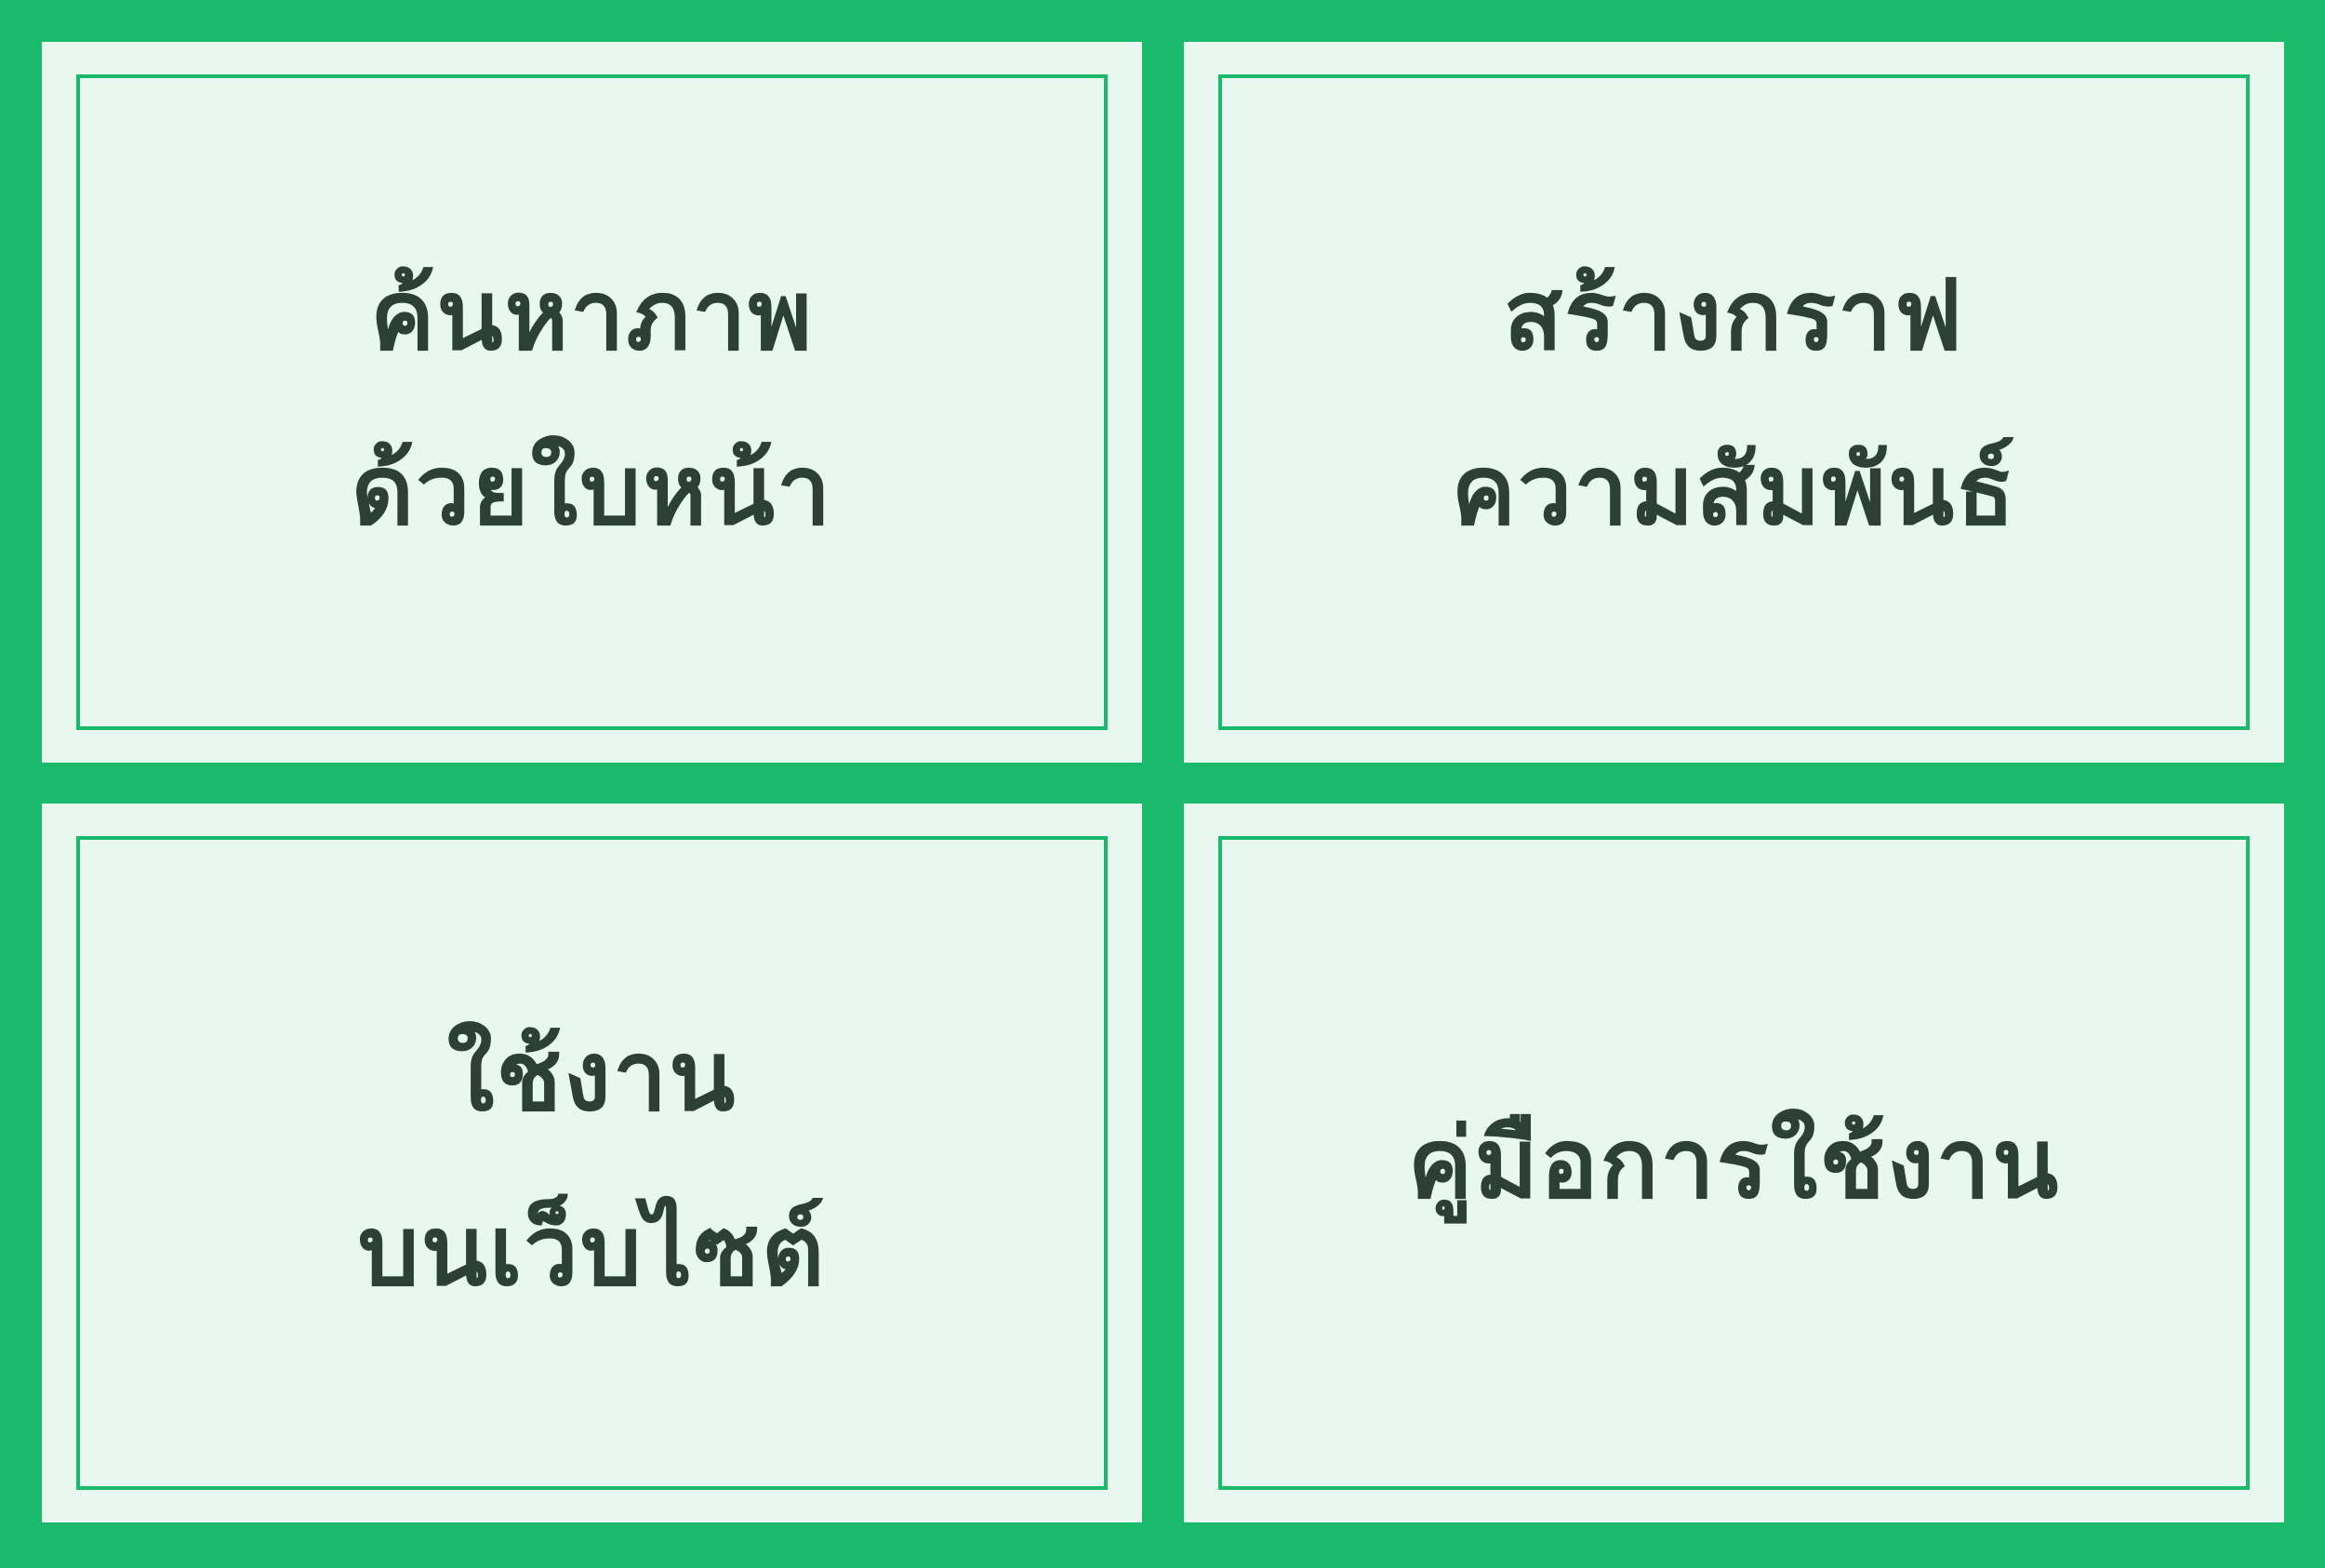  What do you see at coordinates (1734, 490) in the screenshot?
I see `card-label-line-2: ความสัมพันธ์` at bounding box center [1734, 490].